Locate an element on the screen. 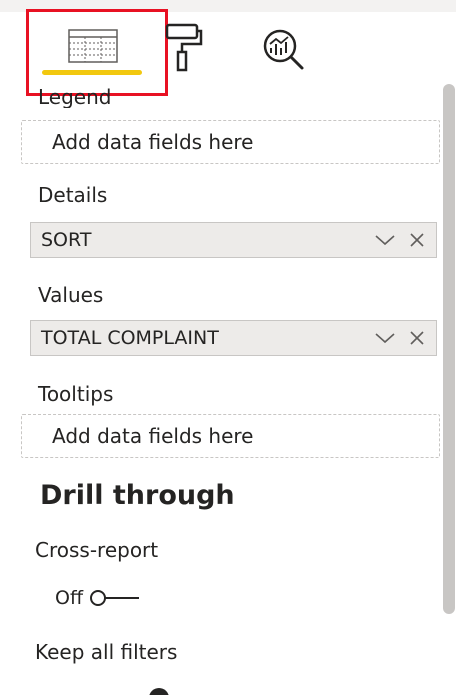  active-tab-indicator is located at coordinates (92, 72).